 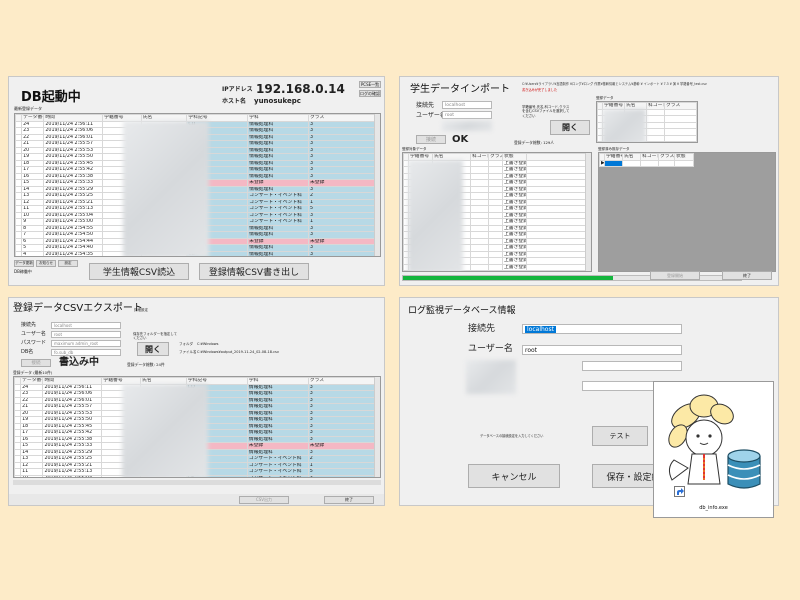 What do you see at coordinates (460, 139) in the screenshot?
I see `connection-status: OK` at bounding box center [460, 139].